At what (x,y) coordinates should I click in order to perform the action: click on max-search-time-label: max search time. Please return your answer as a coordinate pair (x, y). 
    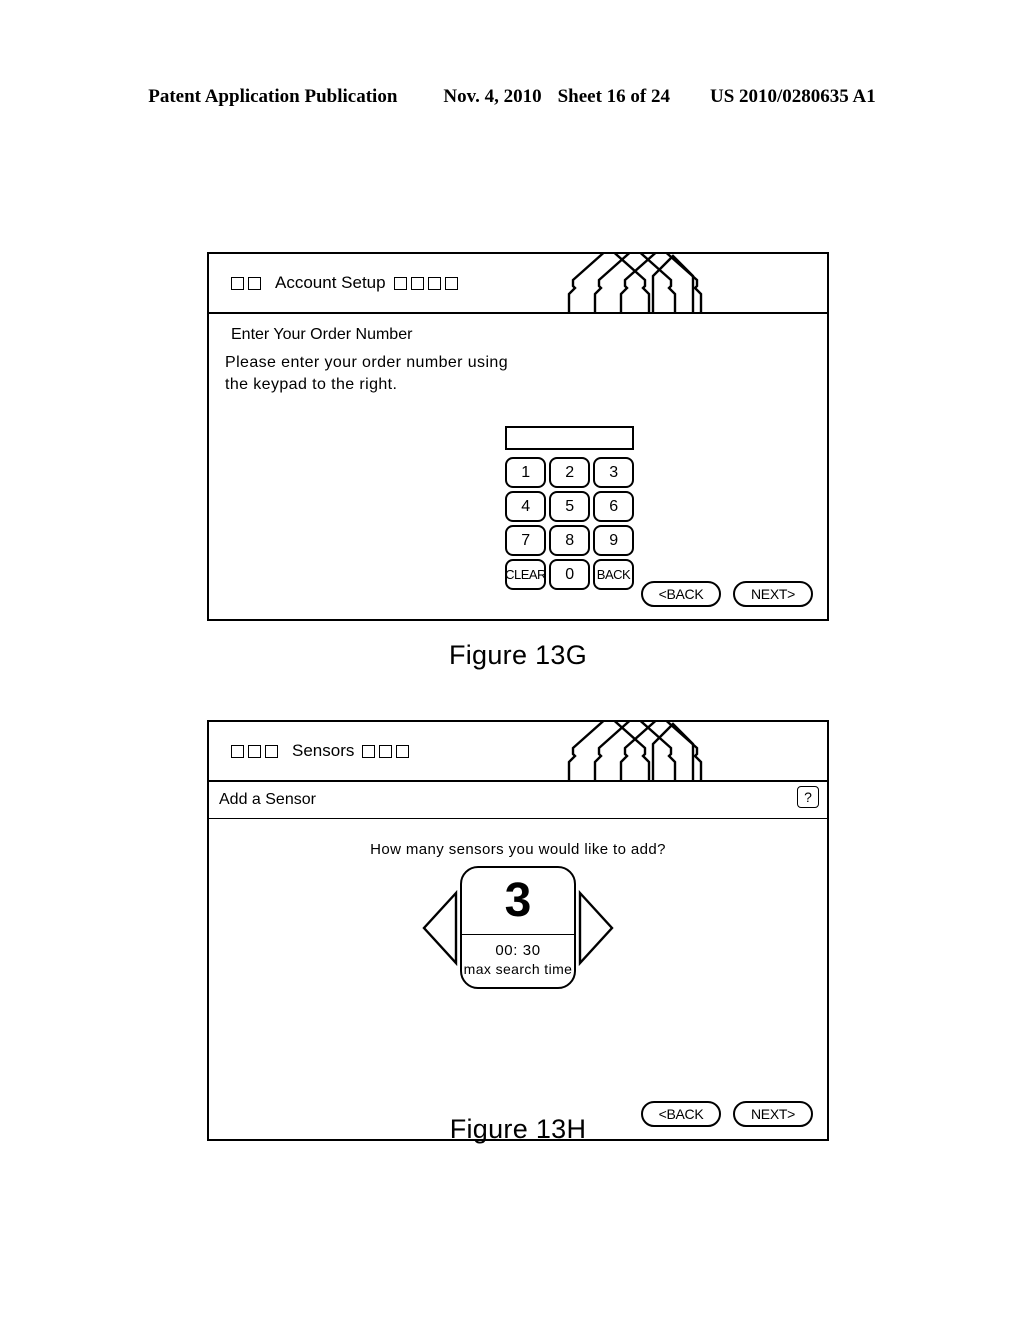
    Looking at the image, I should click on (518, 969).